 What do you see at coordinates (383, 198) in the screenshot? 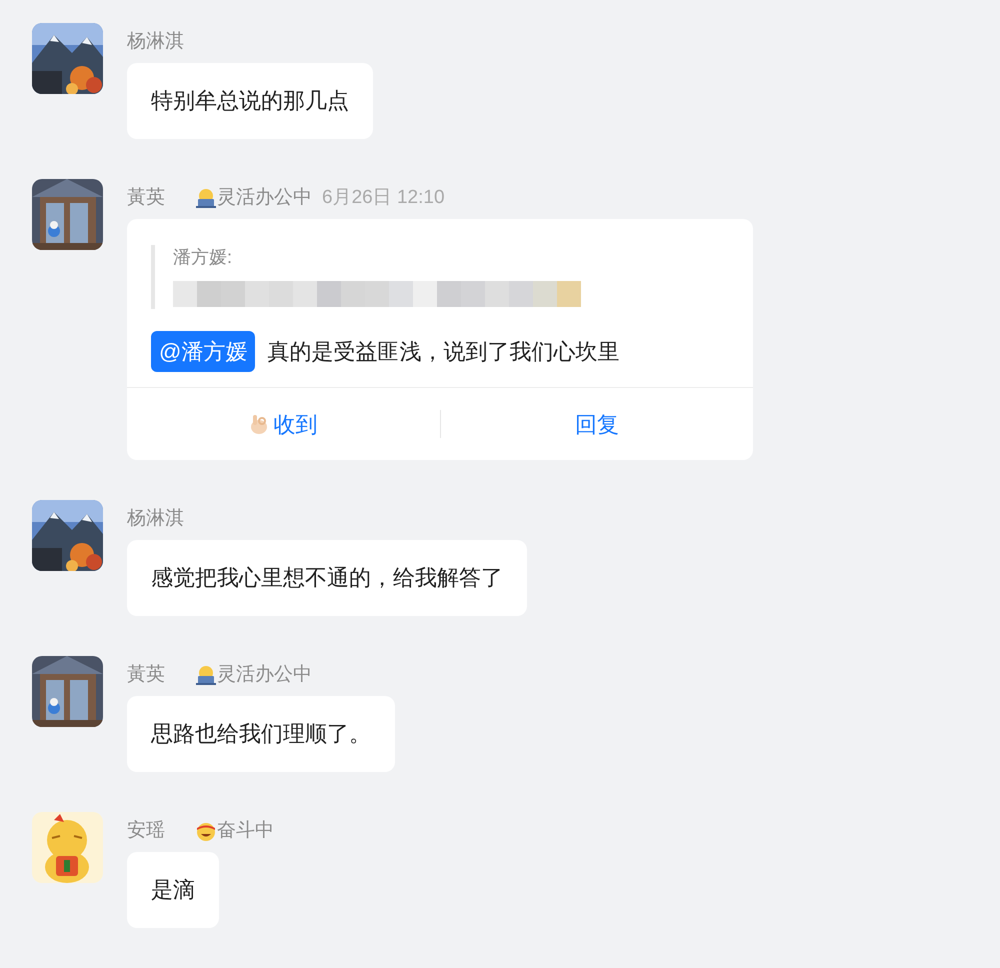
I see `timestamp: 6月26日 12:10` at bounding box center [383, 198].